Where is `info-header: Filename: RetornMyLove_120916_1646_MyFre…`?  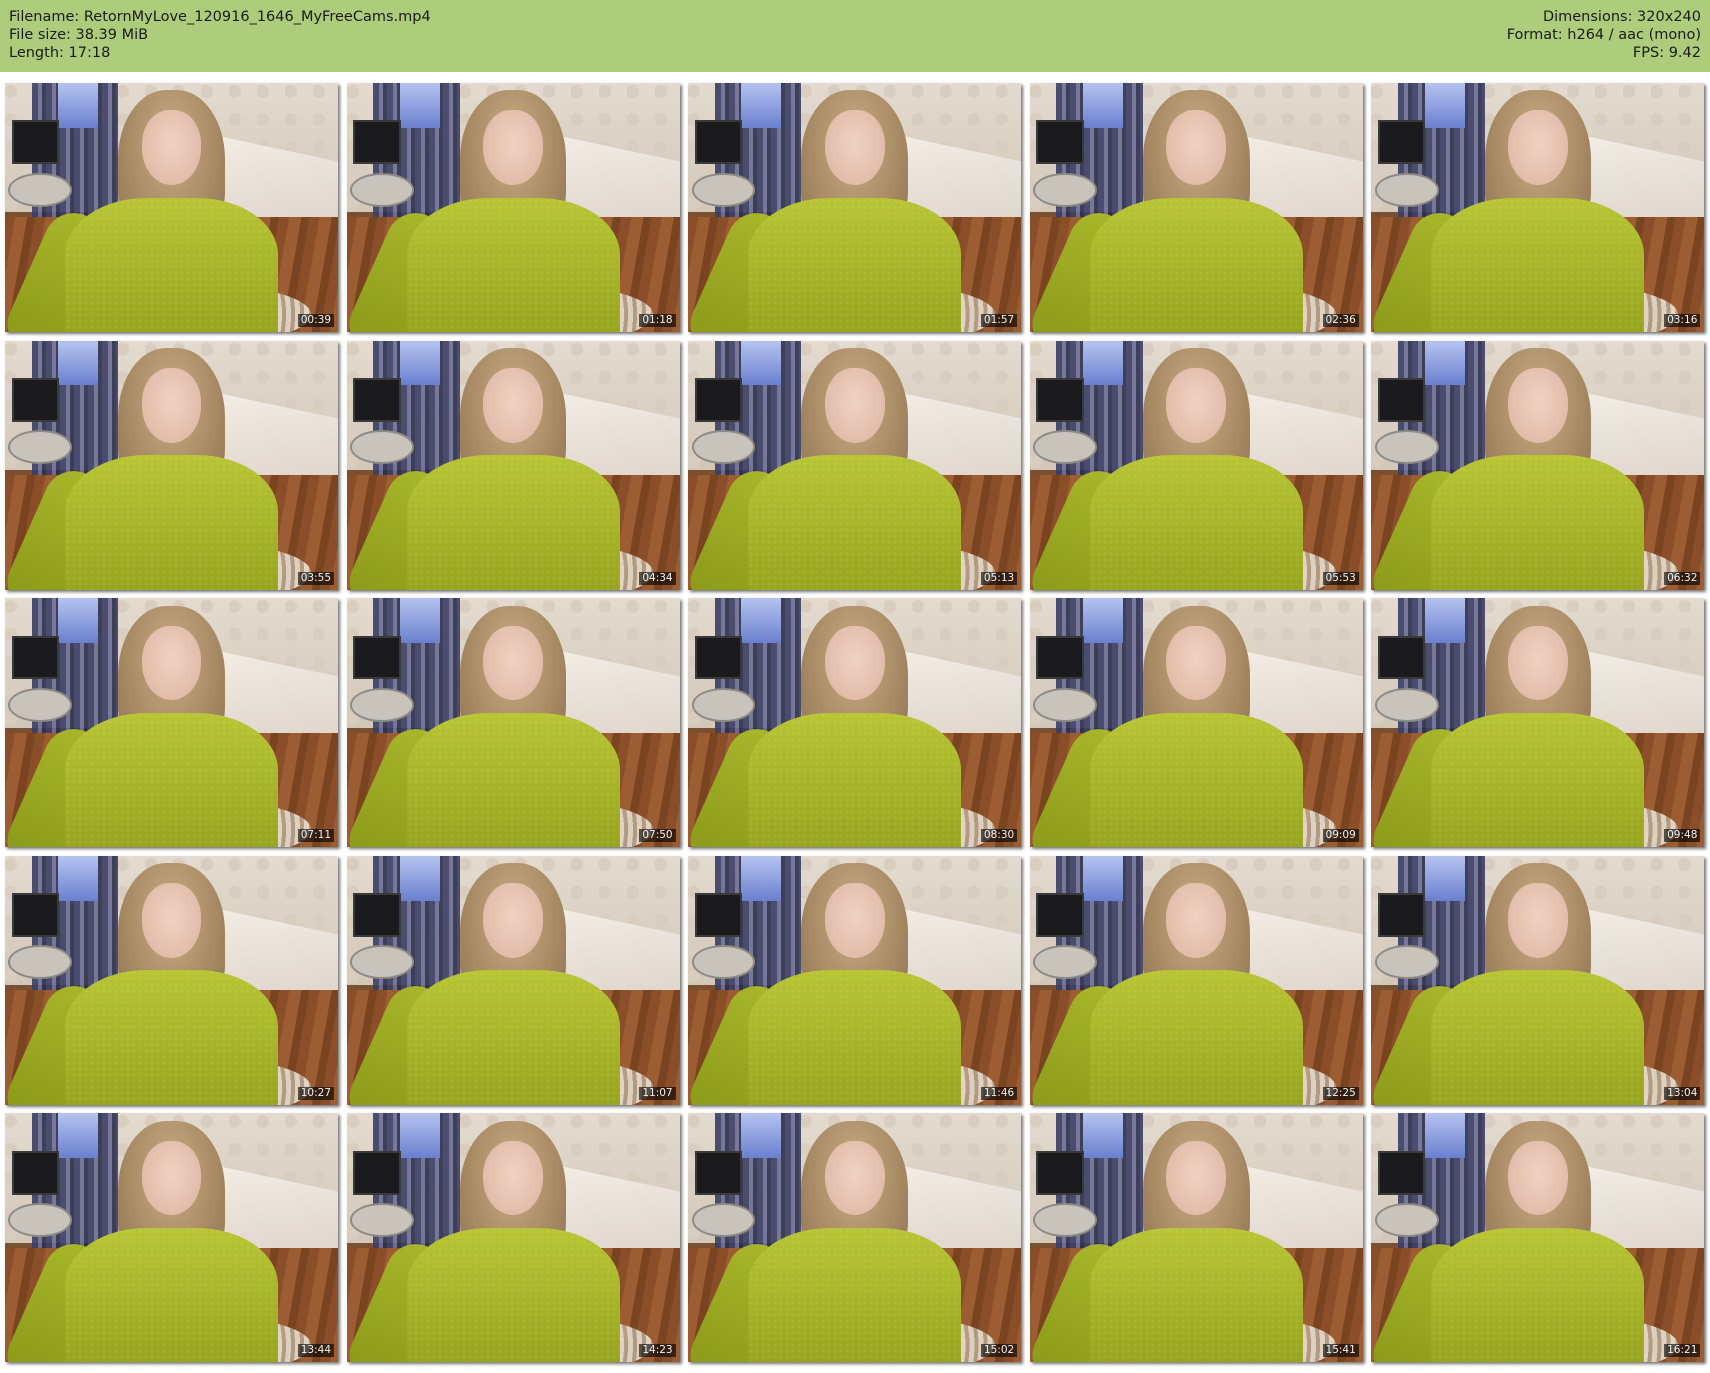 info-header: Filename: RetornMyLove_120916_1646_MyFre… is located at coordinates (855, 36).